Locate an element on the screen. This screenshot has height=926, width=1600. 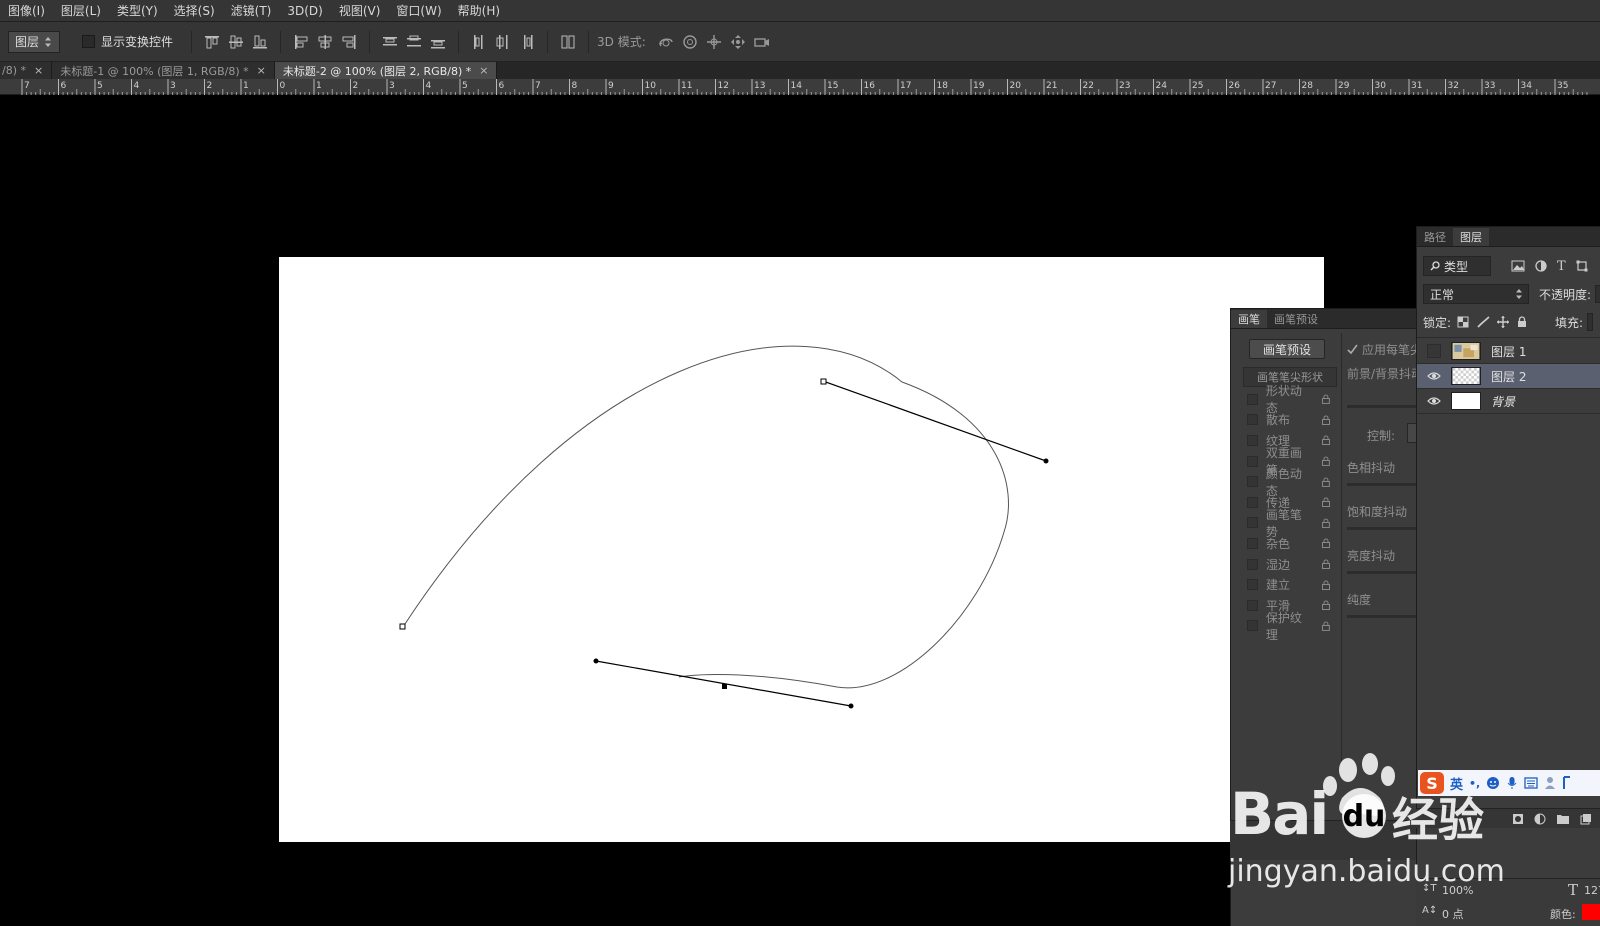
tab-brush: 画笔 is located at coordinates (1249, 319).